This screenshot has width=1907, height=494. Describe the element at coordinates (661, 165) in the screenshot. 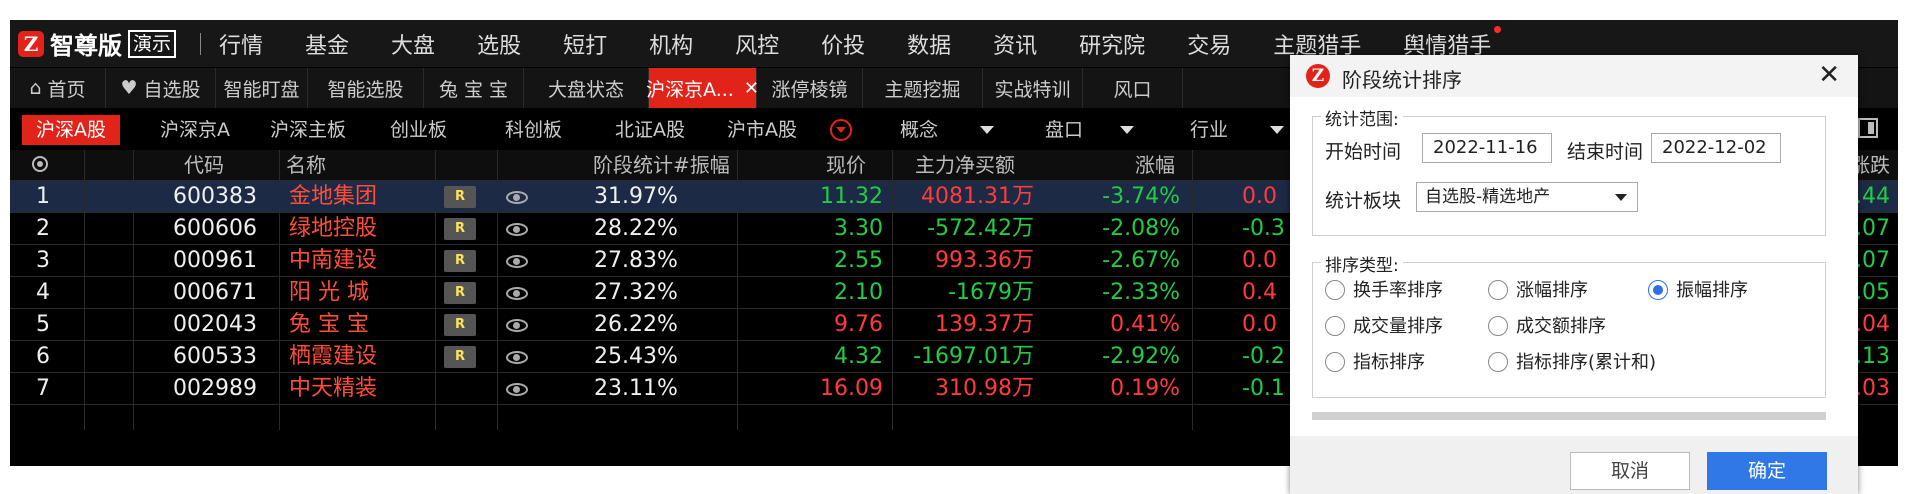

I see `header-amplitude: 阶段统计#振幅` at that location.